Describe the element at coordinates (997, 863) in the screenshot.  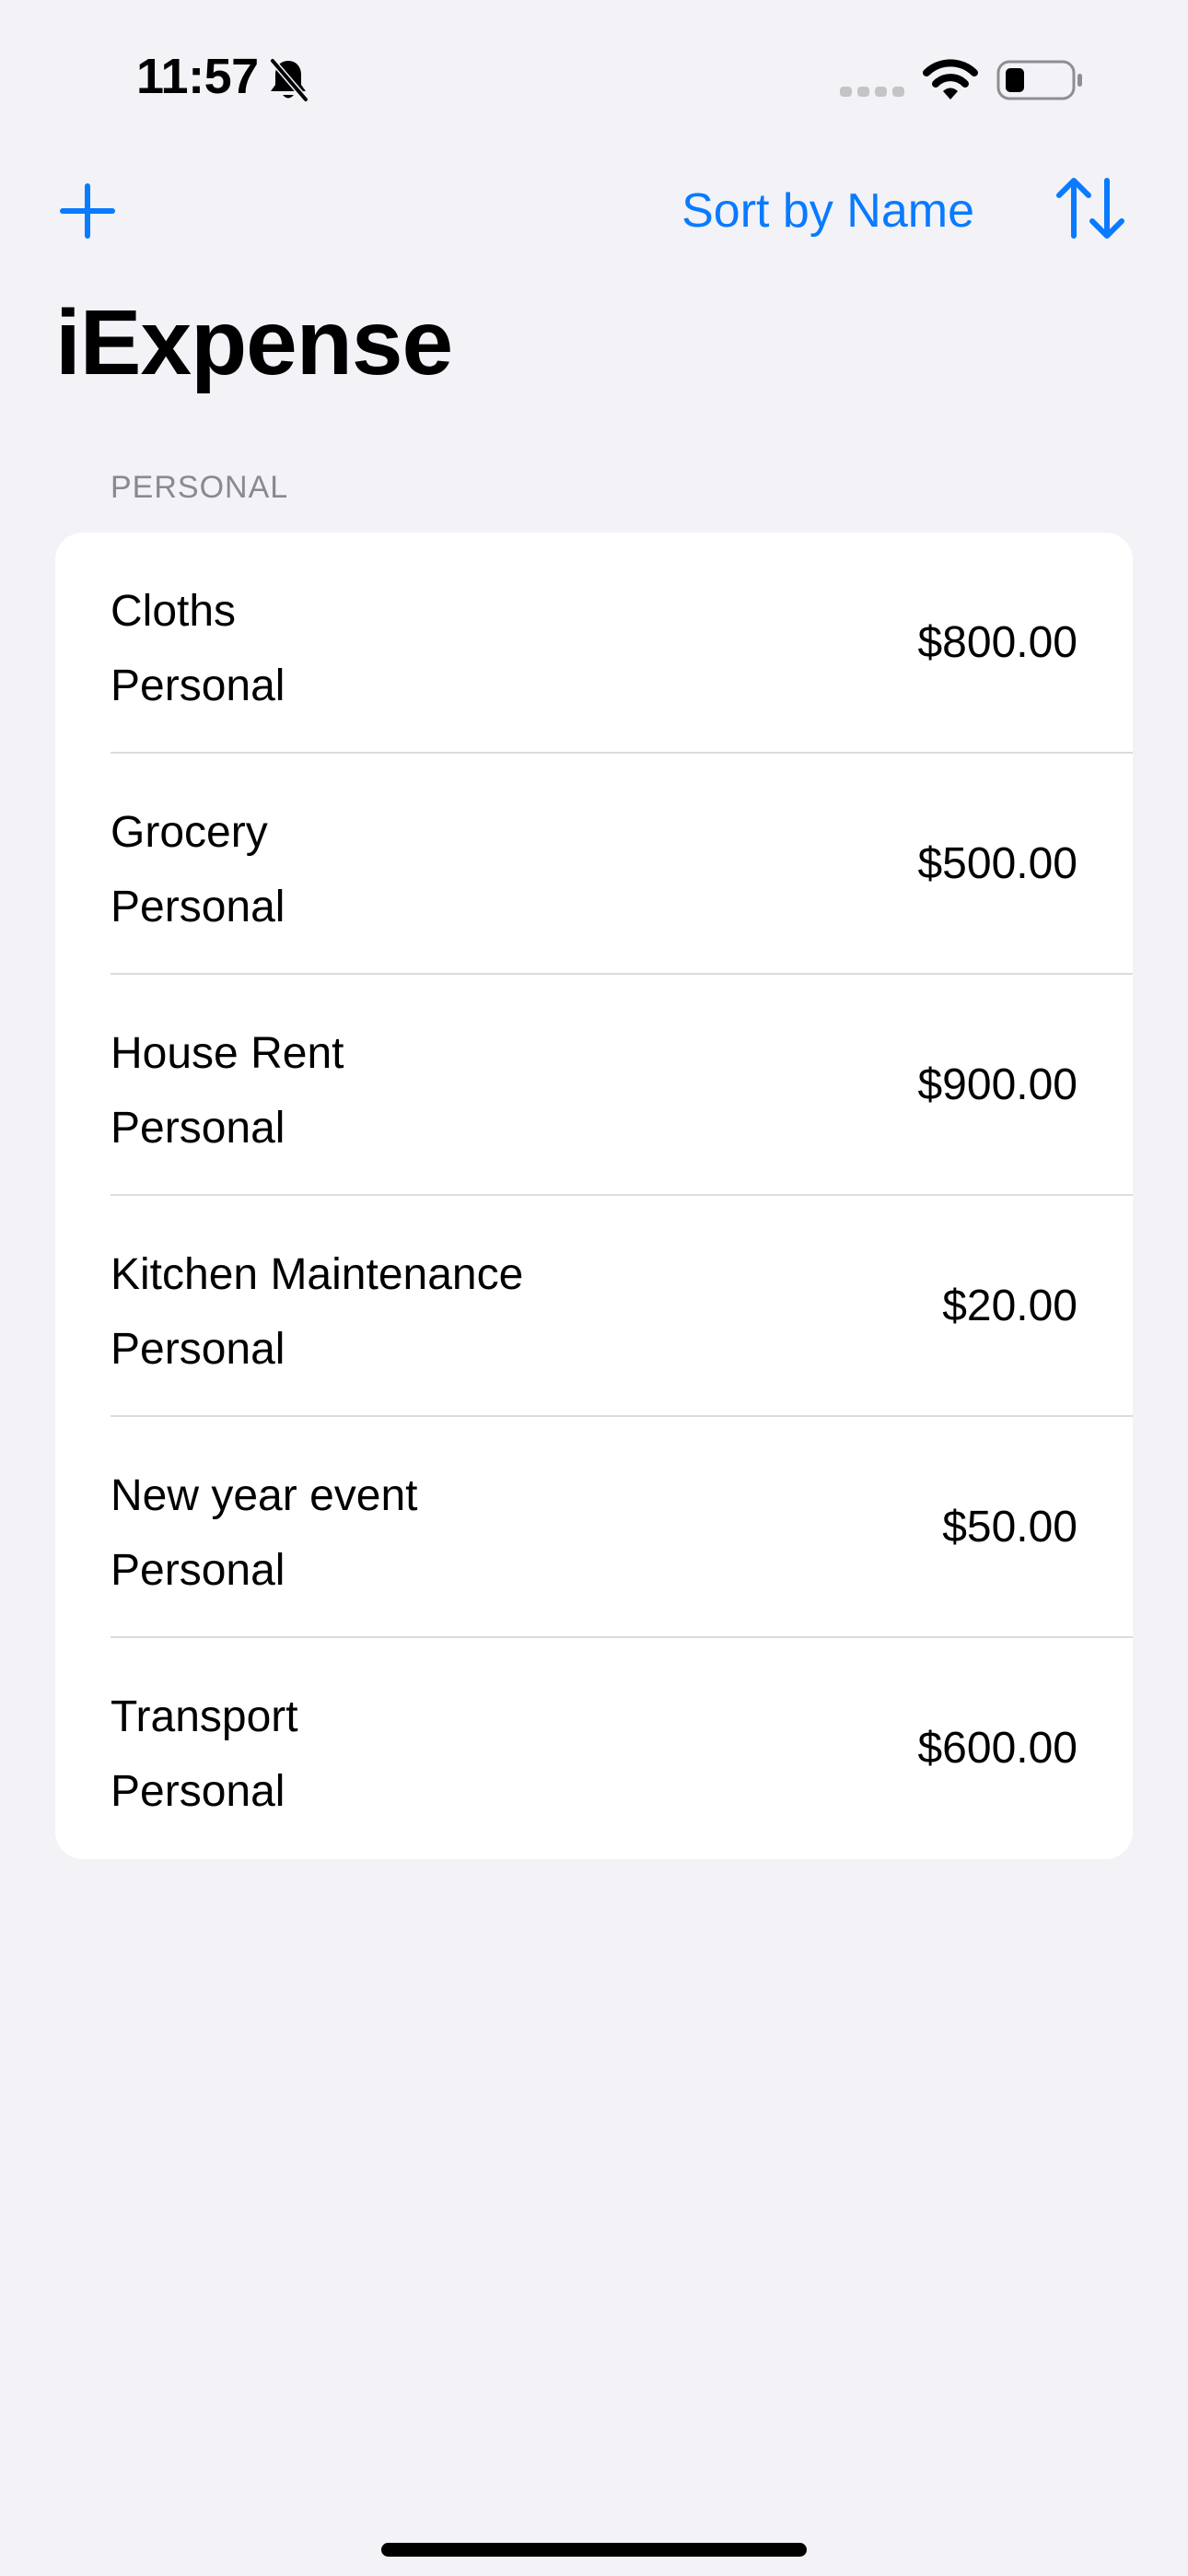
I see `expense-amount: $500.00` at that location.